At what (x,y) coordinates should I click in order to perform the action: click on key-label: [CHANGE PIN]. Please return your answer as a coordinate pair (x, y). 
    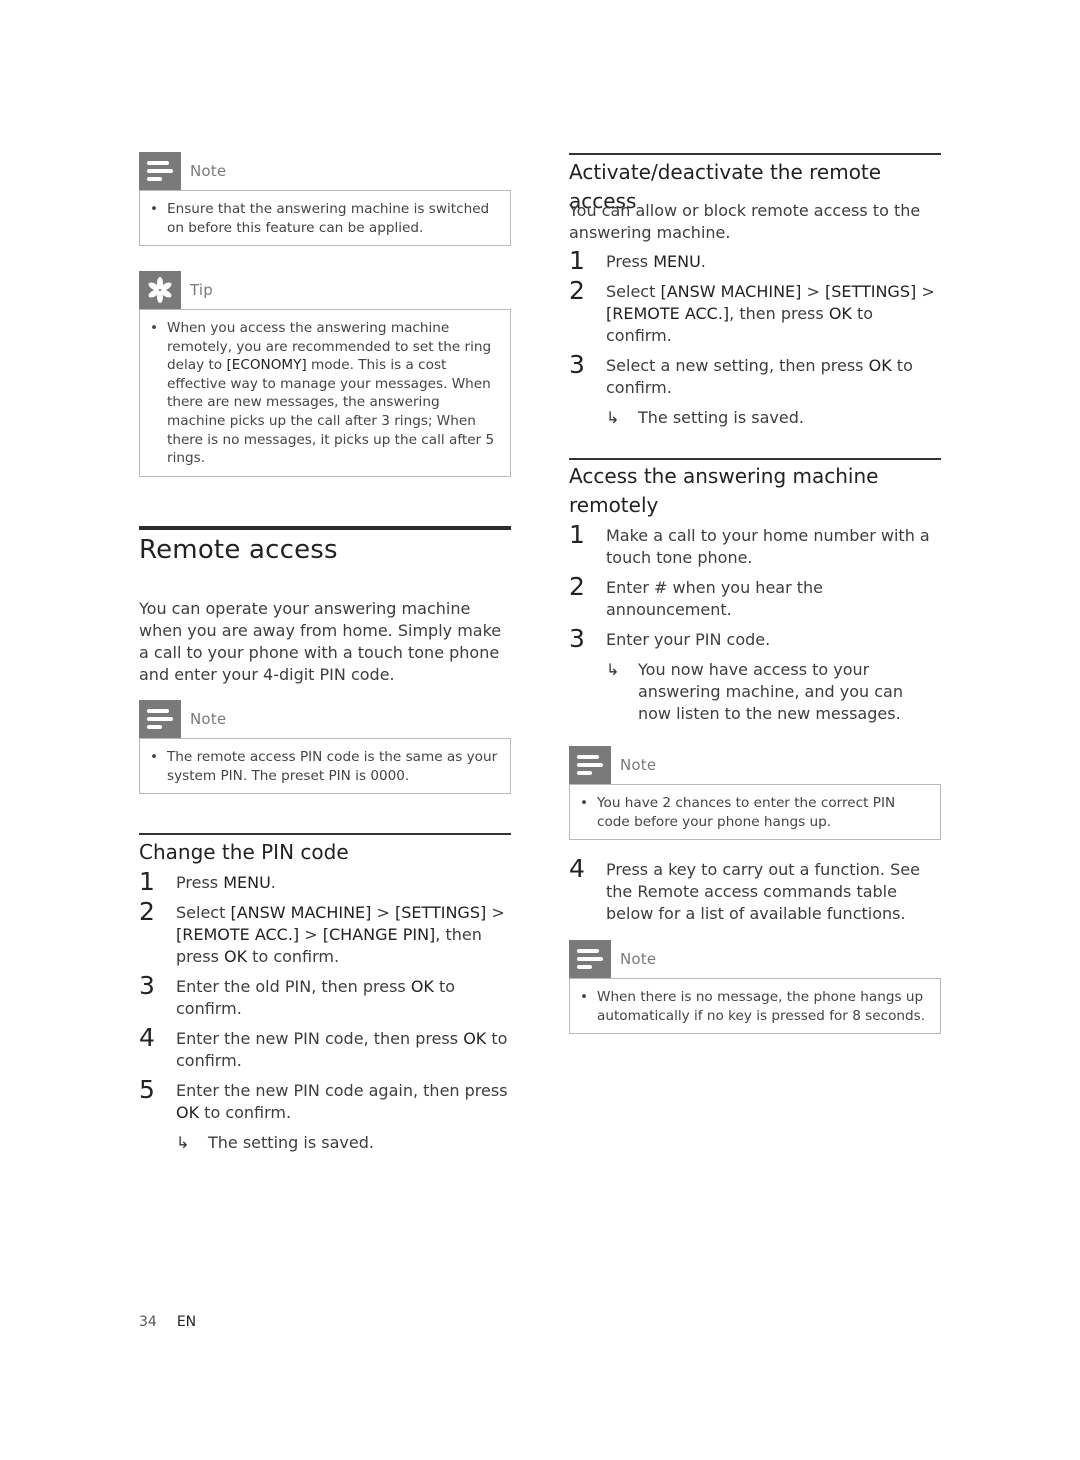
    Looking at the image, I should click on (379, 934).